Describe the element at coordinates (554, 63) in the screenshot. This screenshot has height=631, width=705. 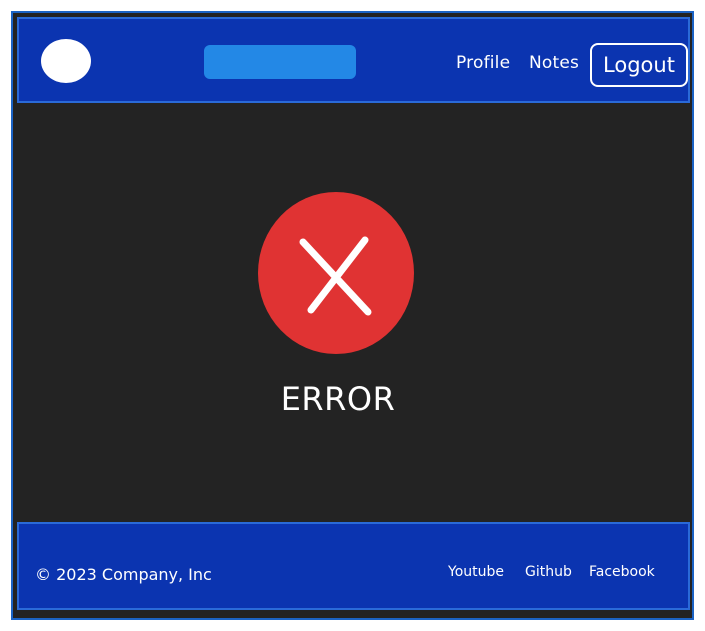
I see `nav-notes-link: Notes` at that location.